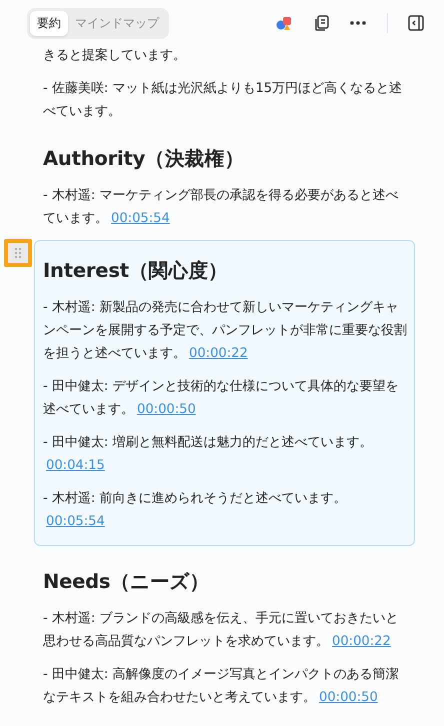 Image resolution: width=444 pixels, height=726 pixels. What do you see at coordinates (358, 23) in the screenshot?
I see `more-icon` at bounding box center [358, 23].